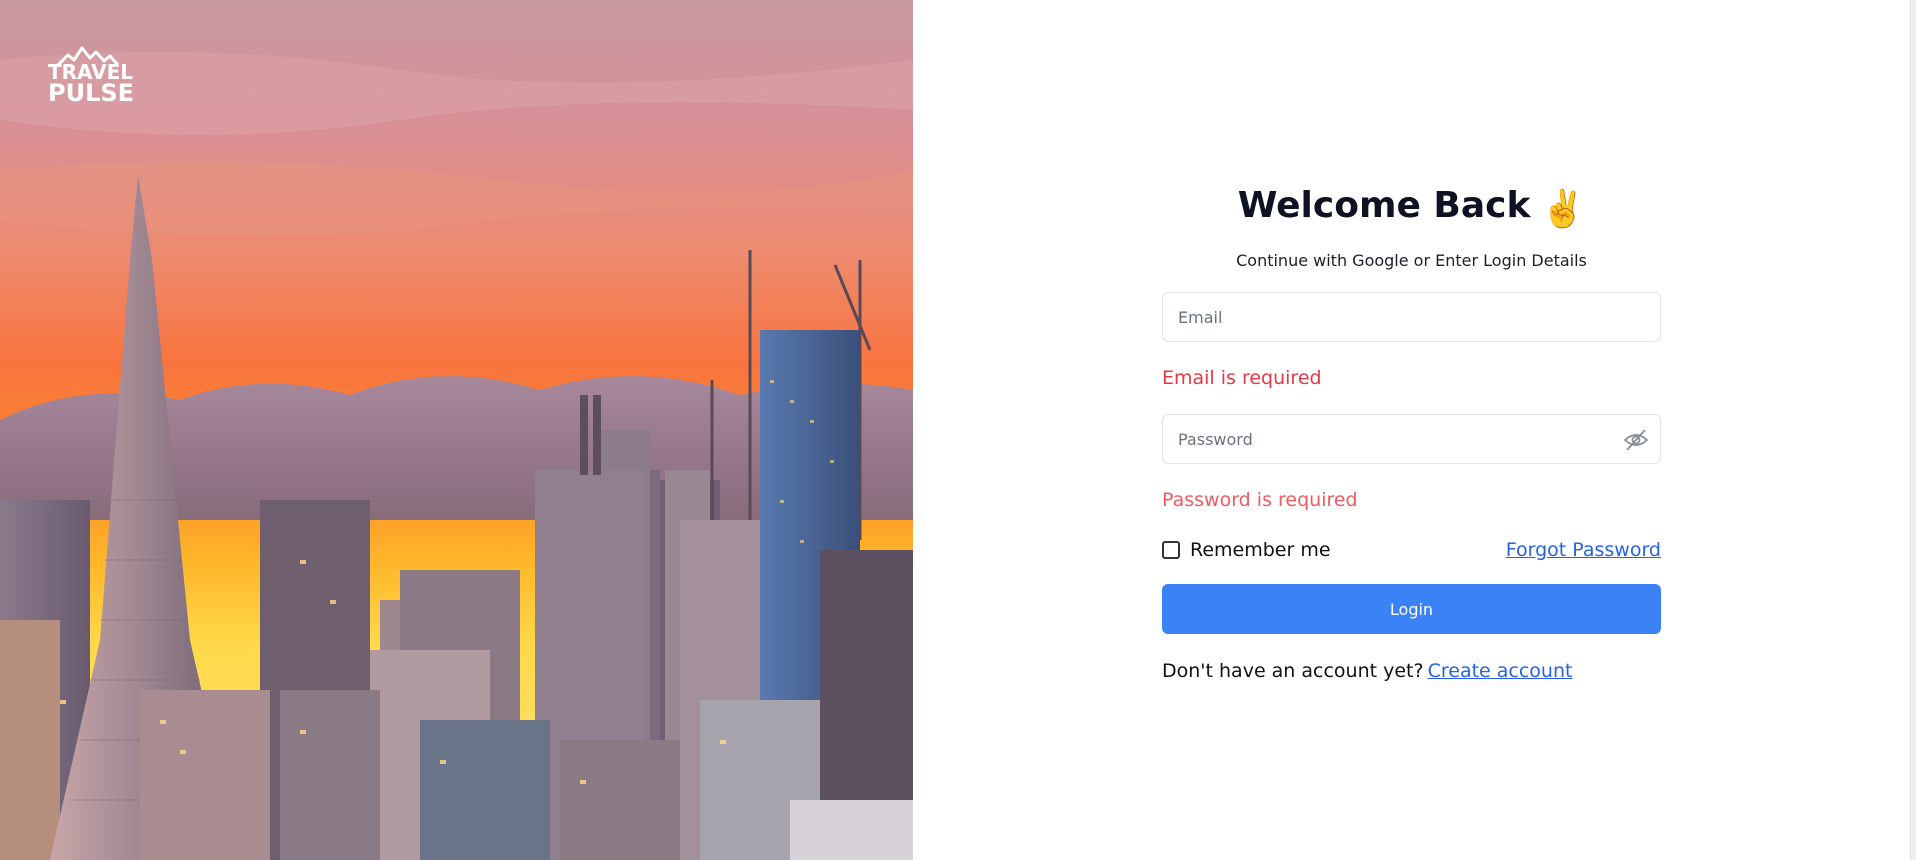 The image size is (1916, 860). I want to click on password-field-container, so click(1411, 439).